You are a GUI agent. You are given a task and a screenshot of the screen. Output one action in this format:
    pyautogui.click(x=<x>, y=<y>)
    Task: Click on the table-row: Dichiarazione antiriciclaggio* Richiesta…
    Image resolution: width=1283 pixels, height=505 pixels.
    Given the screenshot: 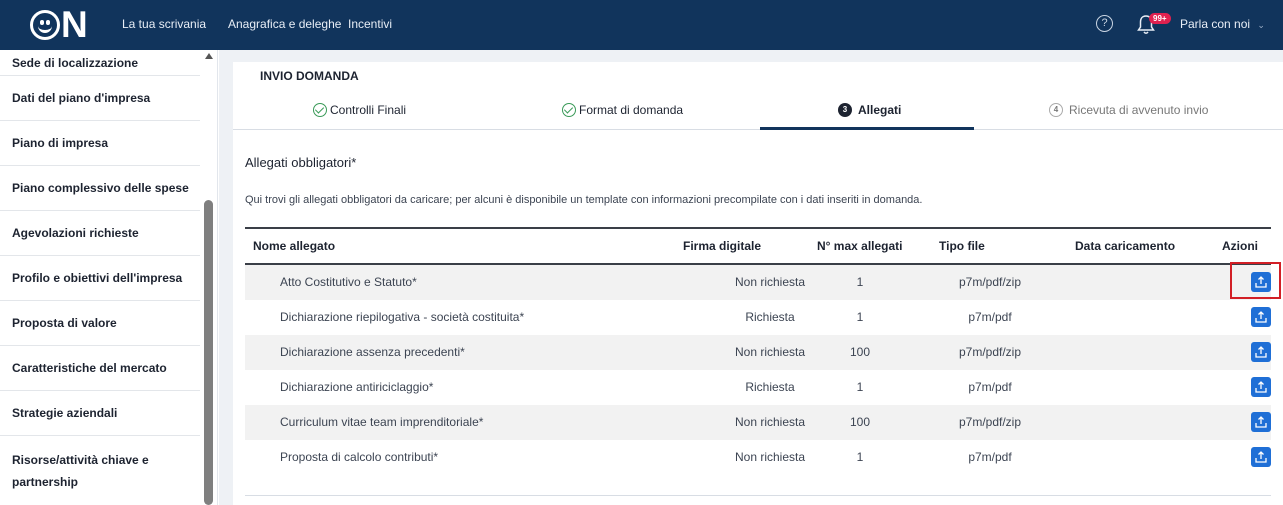 What is the action you would take?
    pyautogui.click(x=758, y=387)
    